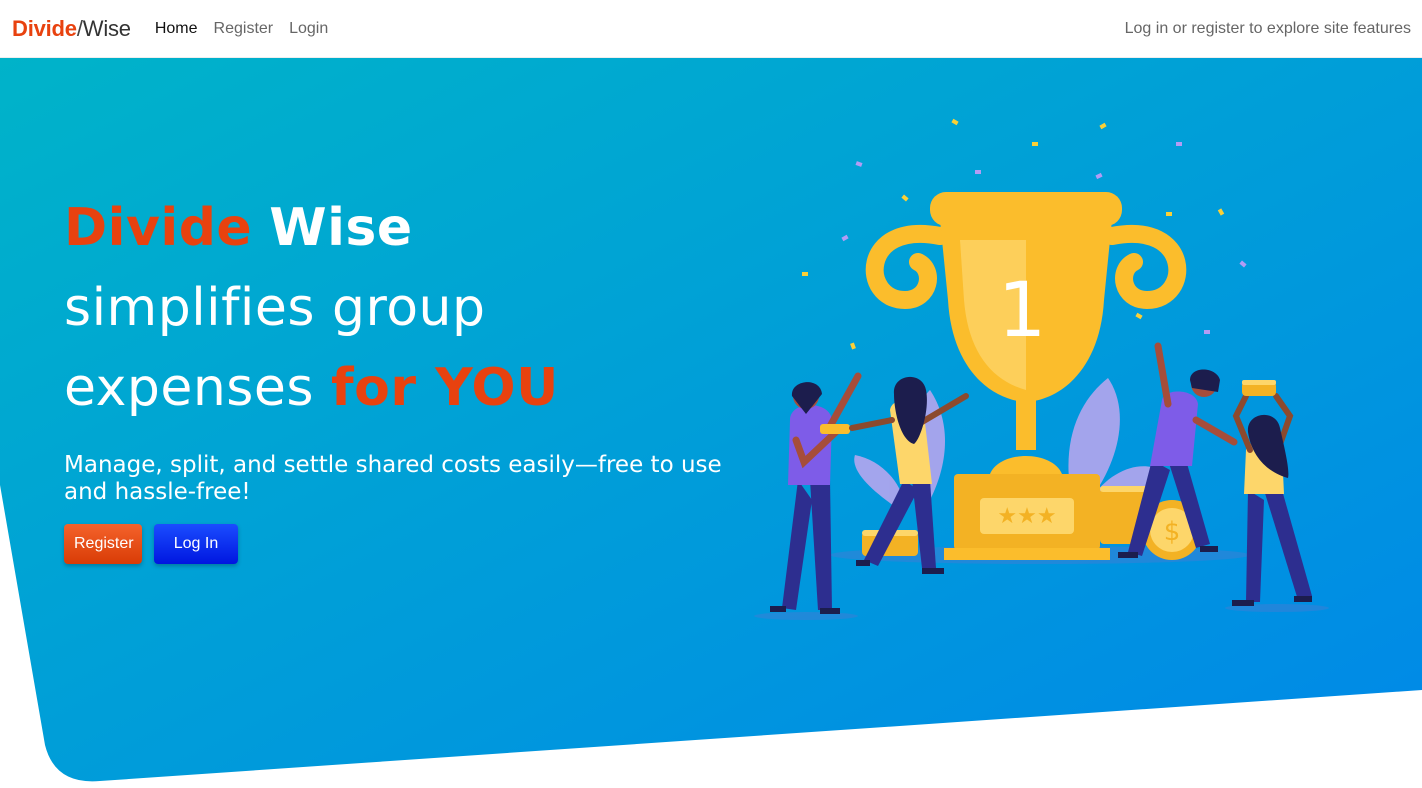 This screenshot has width=1422, height=788. I want to click on person-man-left-icon, so click(816, 493).